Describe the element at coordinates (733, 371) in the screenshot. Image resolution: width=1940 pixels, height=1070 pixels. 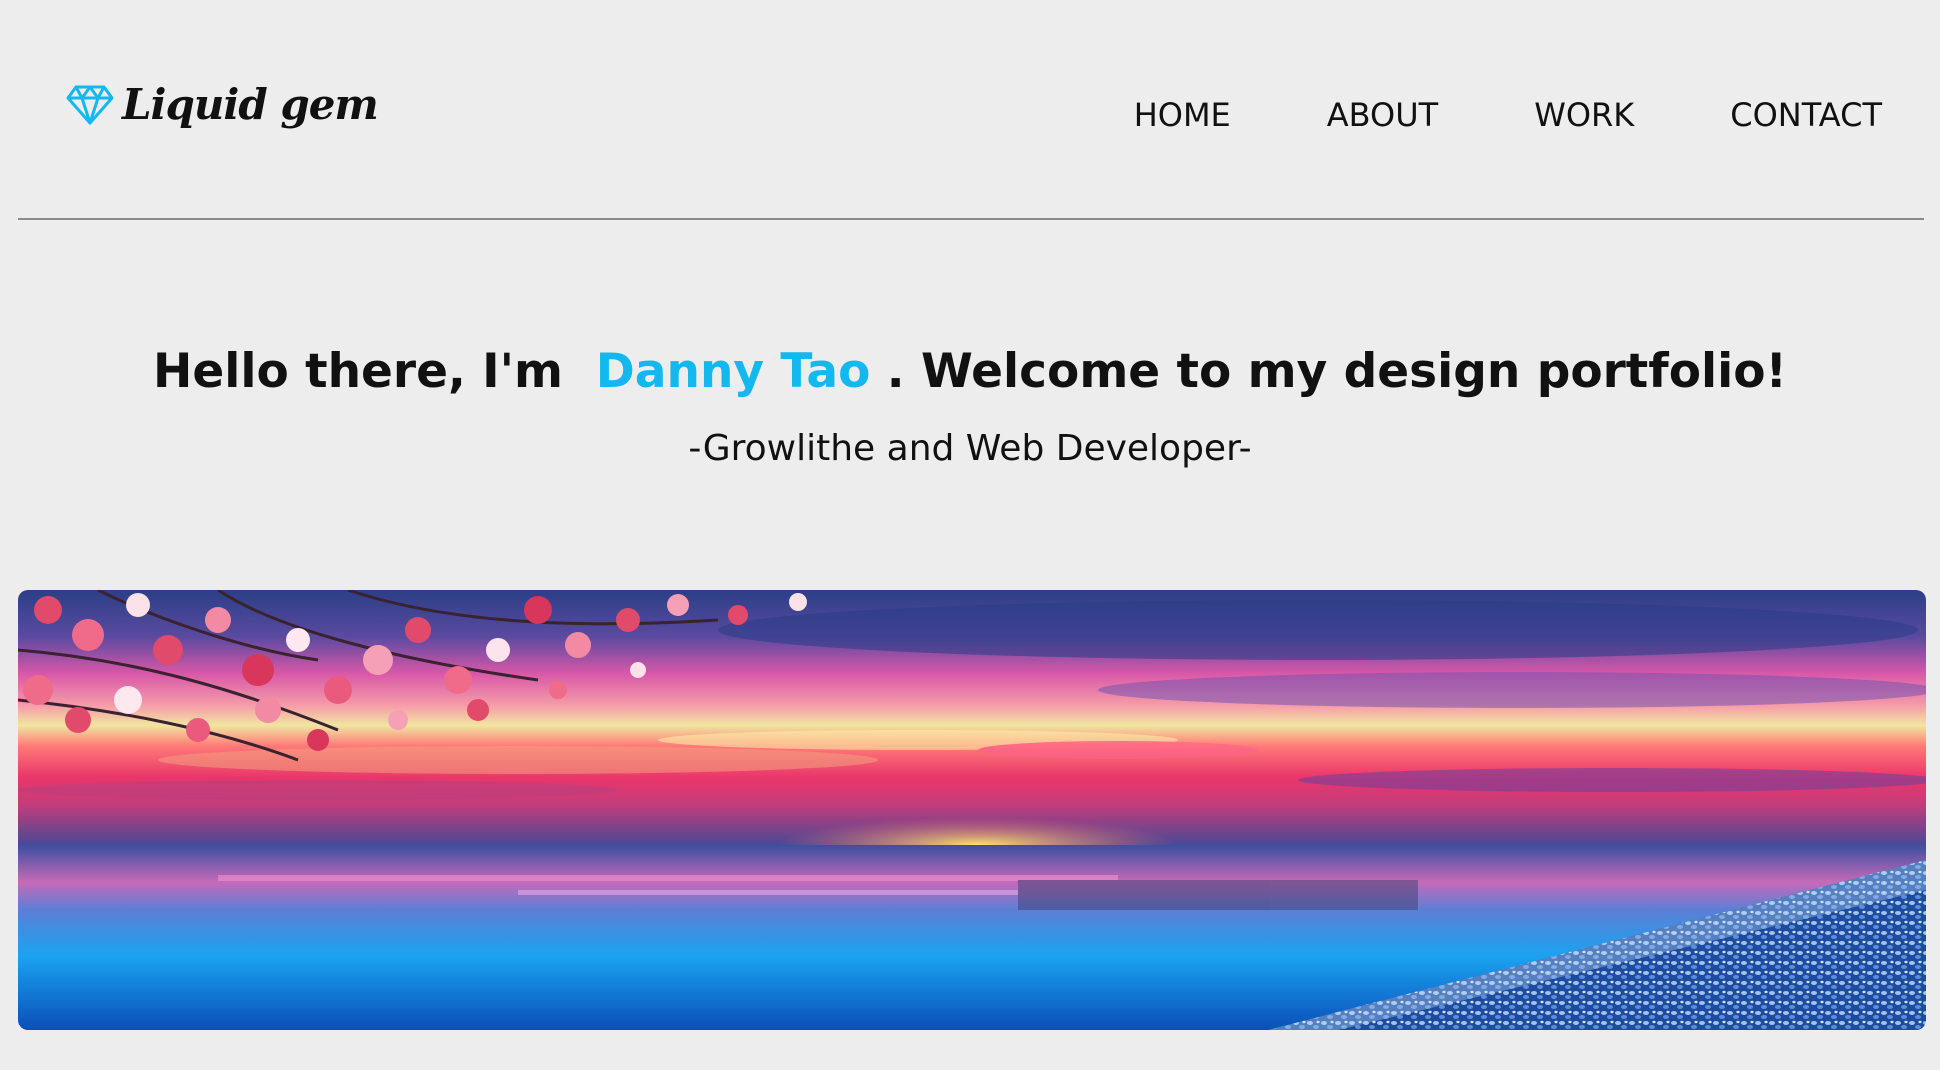
I see `hero-name: Danny Tao` at that location.